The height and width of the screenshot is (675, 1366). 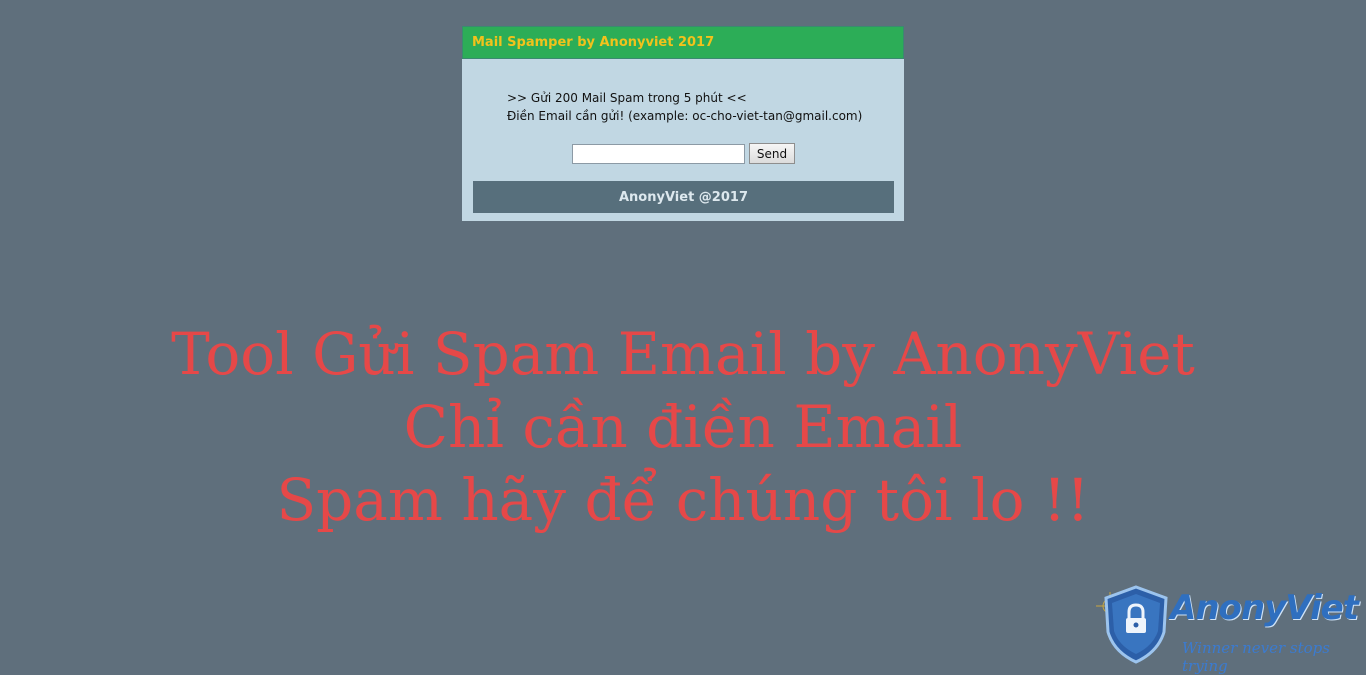 I want to click on logo-tagline: Winner never stops trying, so click(x=1256, y=657).